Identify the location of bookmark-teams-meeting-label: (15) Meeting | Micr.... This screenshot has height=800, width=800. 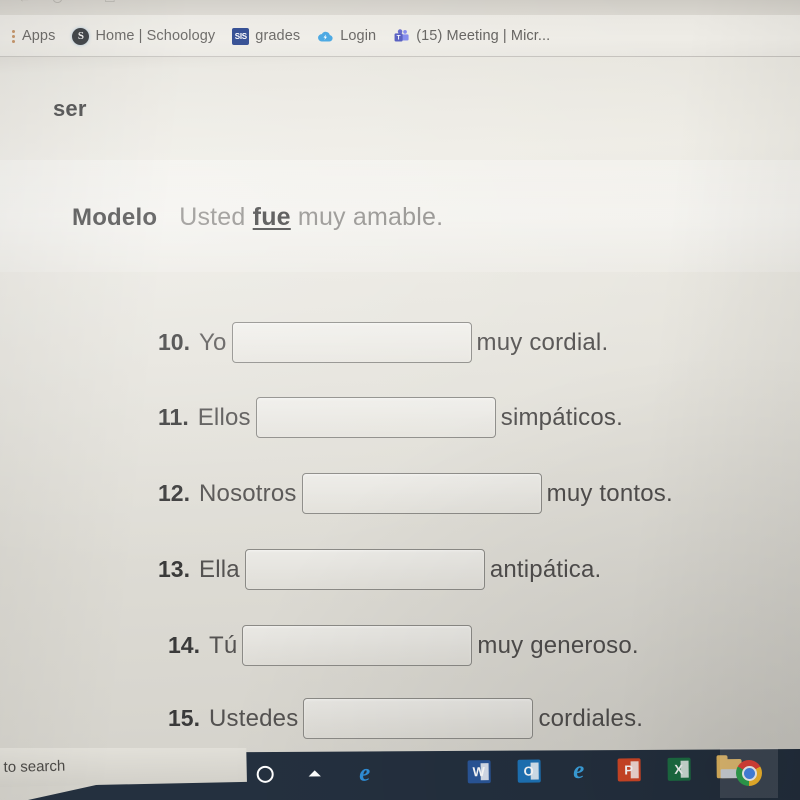
(483, 36).